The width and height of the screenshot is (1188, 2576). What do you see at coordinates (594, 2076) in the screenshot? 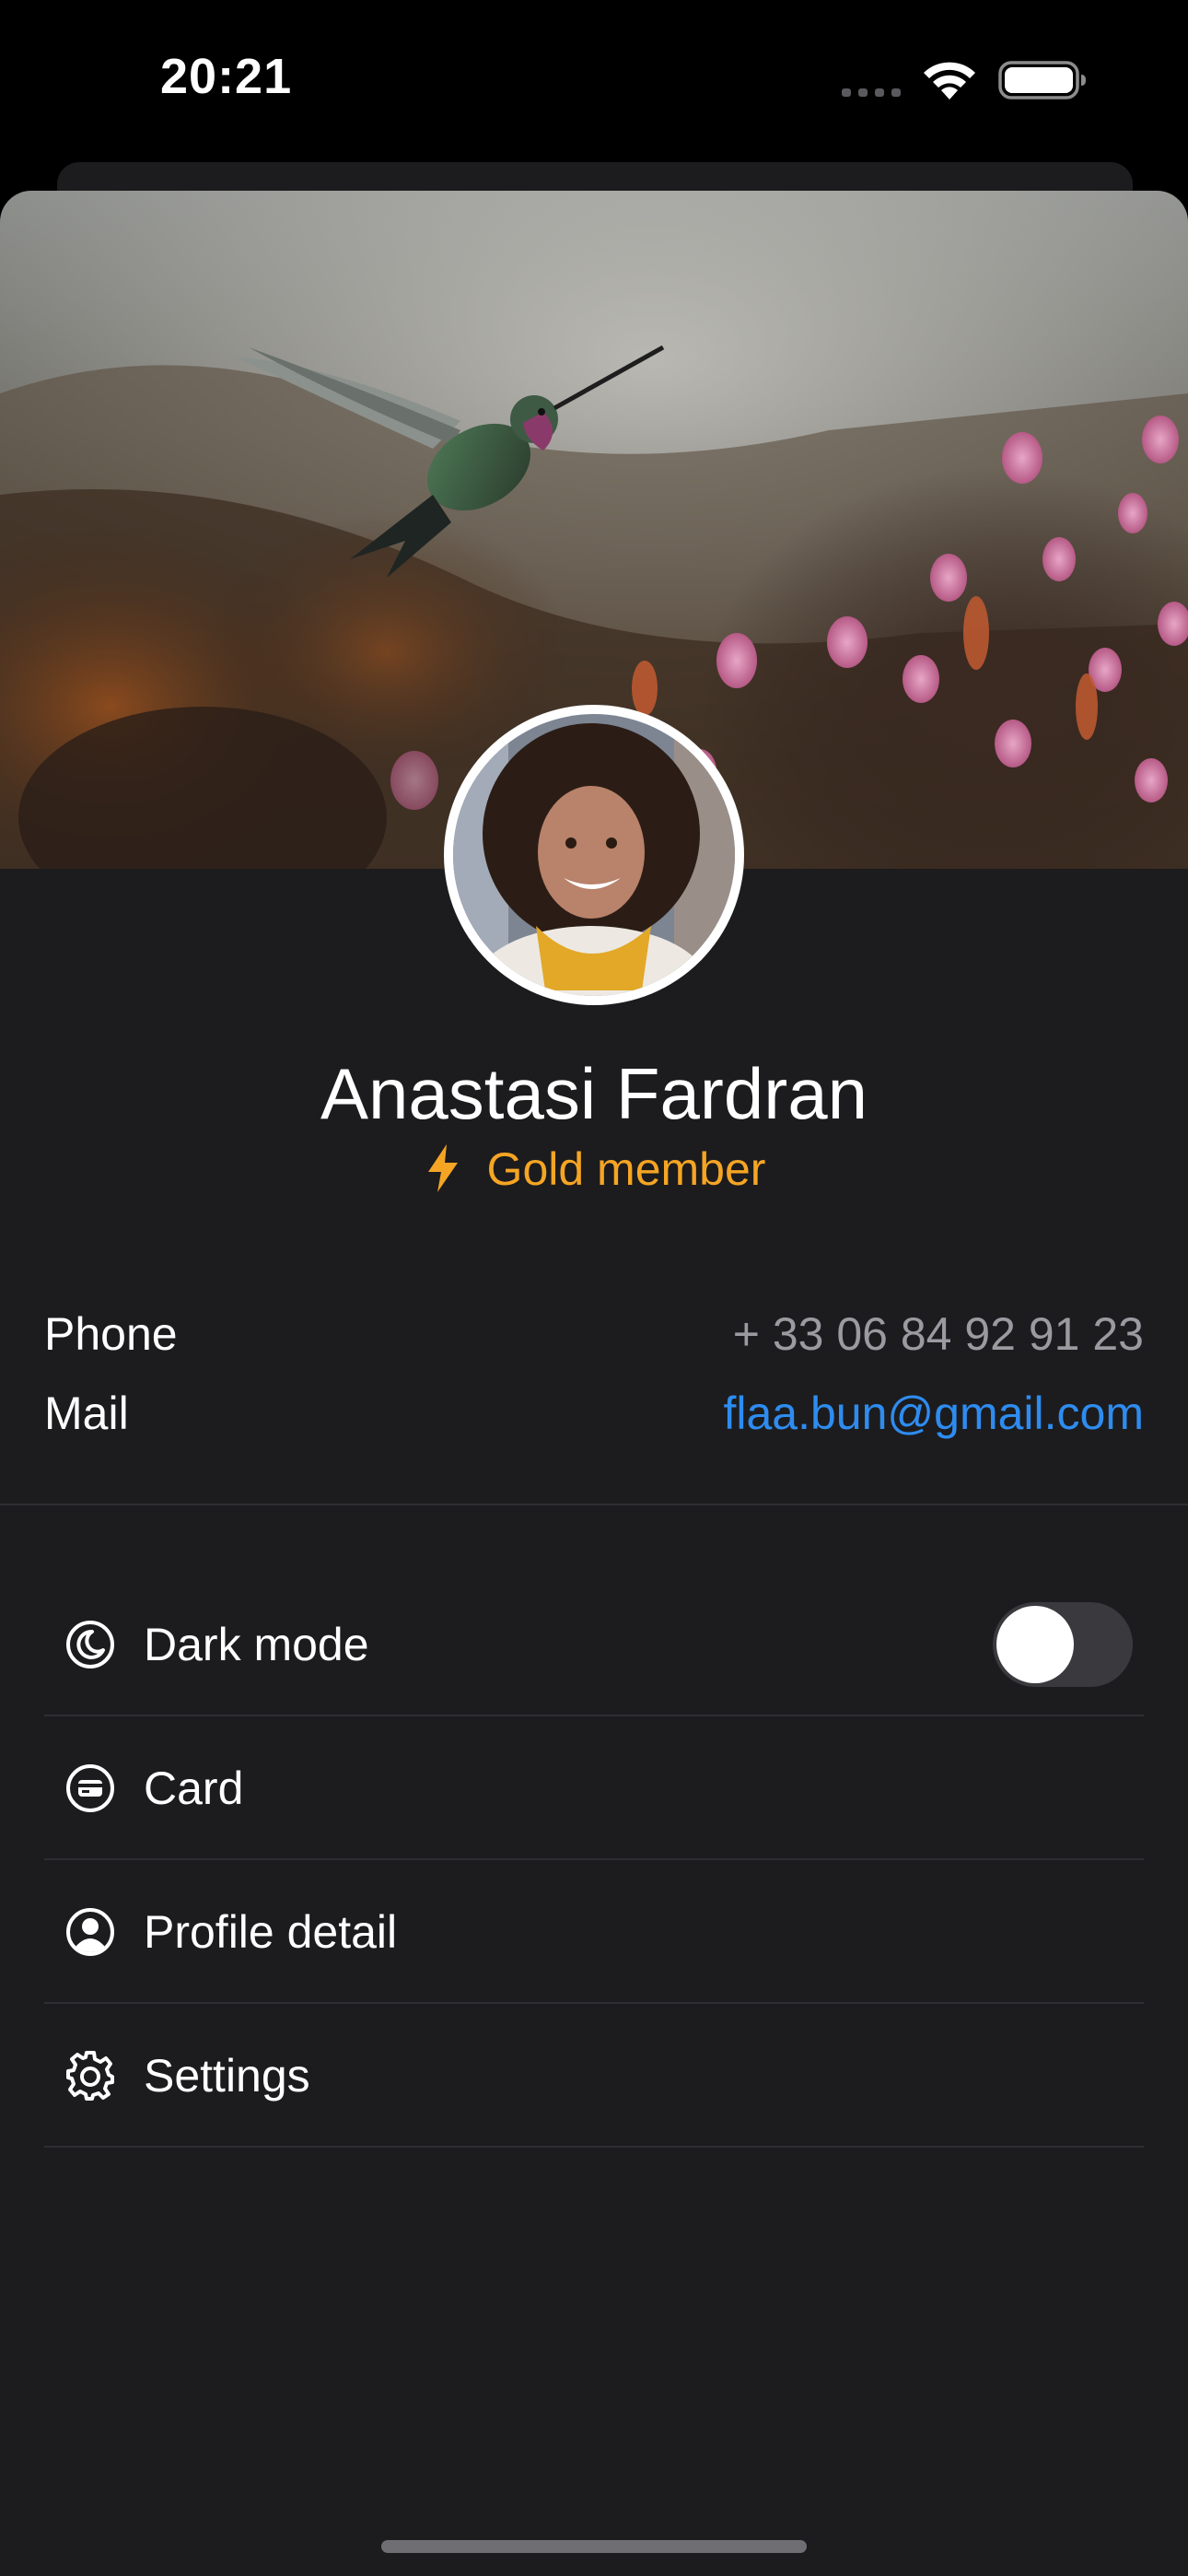
I see `menu-item-settings: Settings` at bounding box center [594, 2076].